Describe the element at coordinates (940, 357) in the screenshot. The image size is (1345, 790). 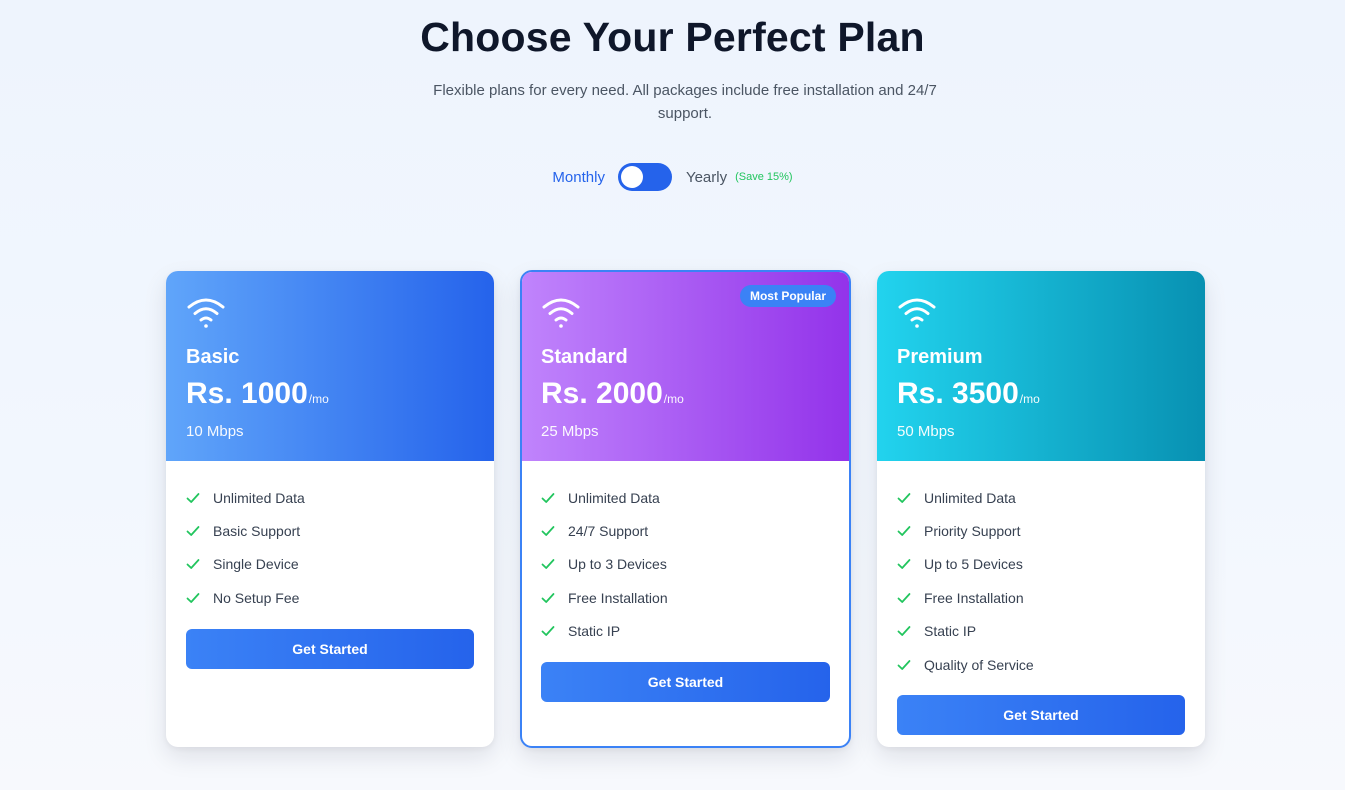
I see `plan-name: Premium` at that location.